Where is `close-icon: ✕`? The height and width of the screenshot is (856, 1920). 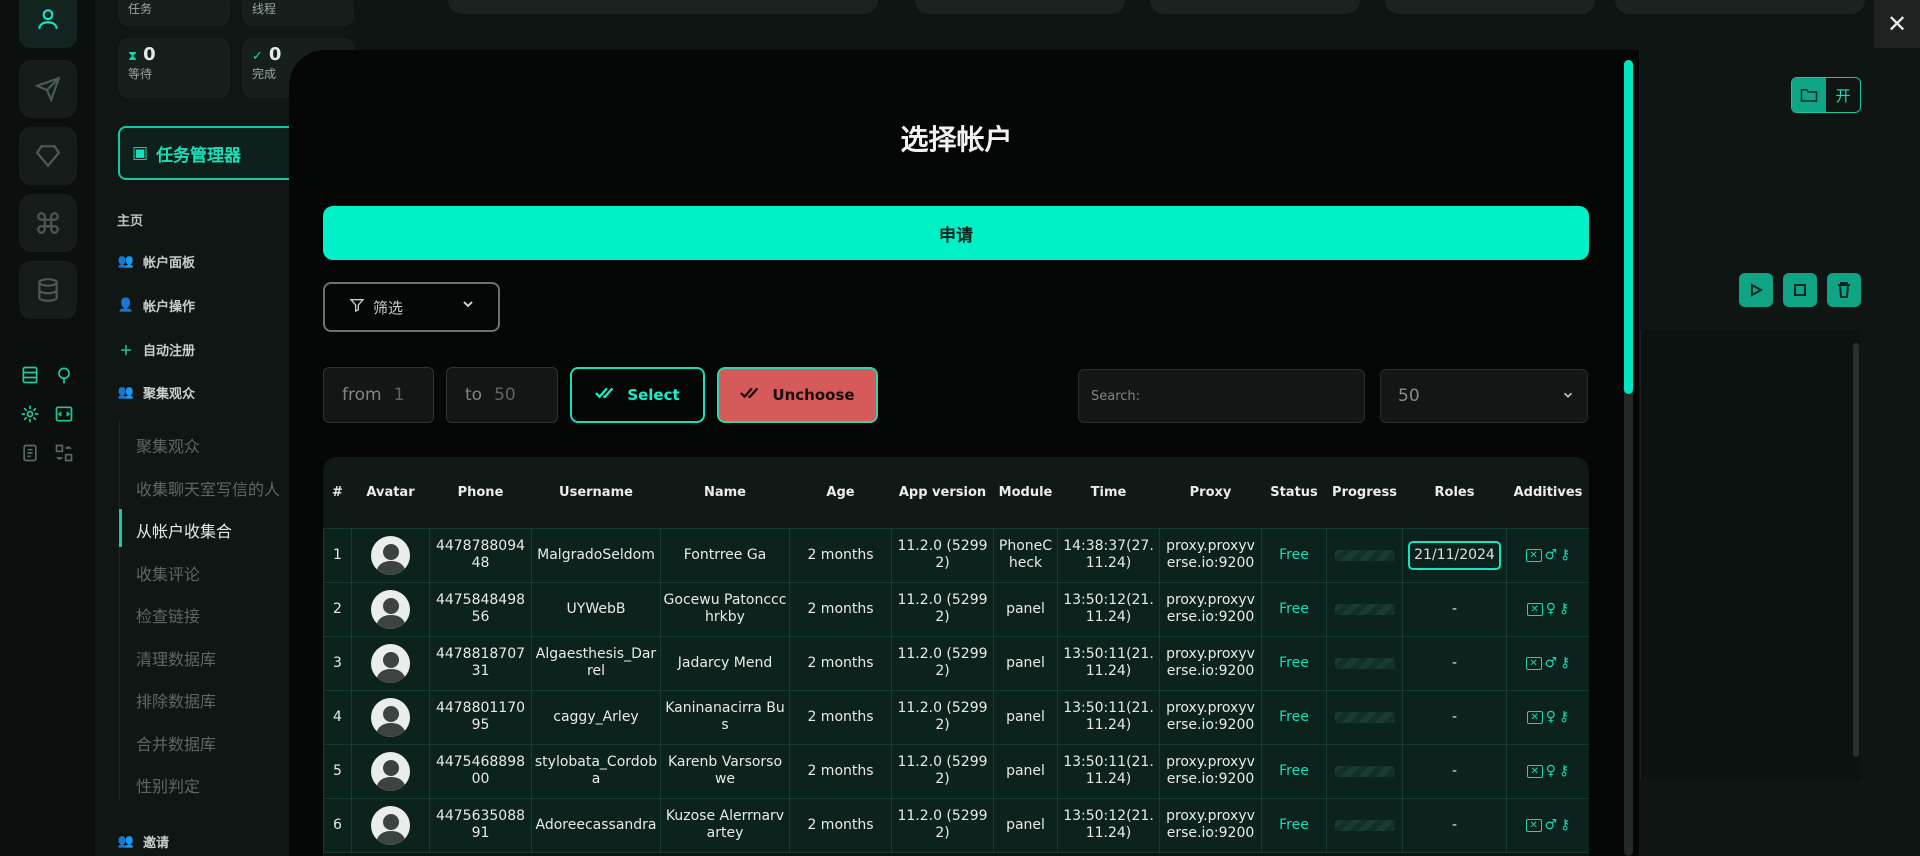 close-icon: ✕ is located at coordinates (1897, 24).